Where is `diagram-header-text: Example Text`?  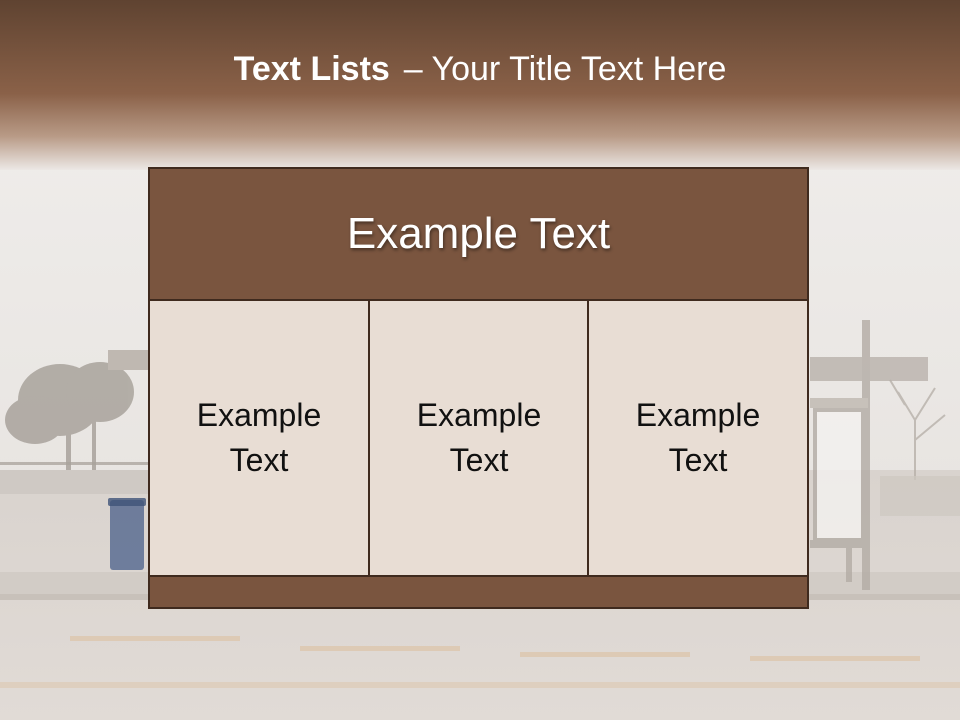 diagram-header-text: Example Text is located at coordinates (478, 233).